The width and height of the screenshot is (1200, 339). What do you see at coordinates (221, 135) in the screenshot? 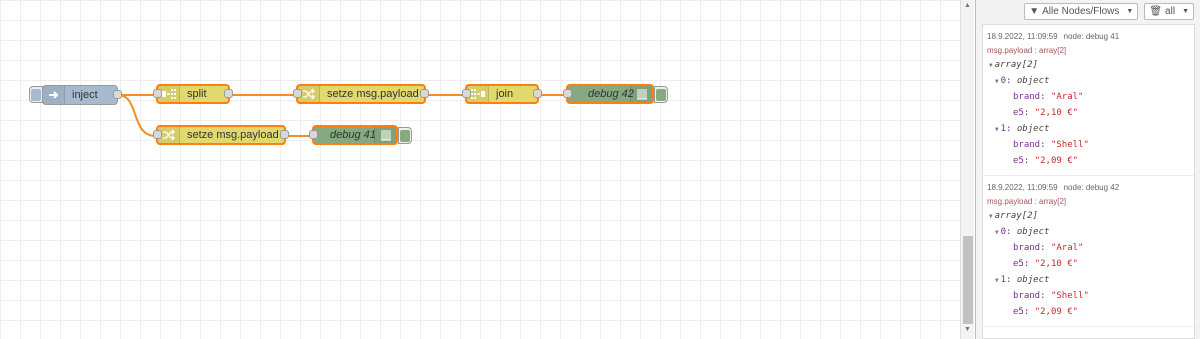
I see `node-change-2: setze msg.payload` at bounding box center [221, 135].